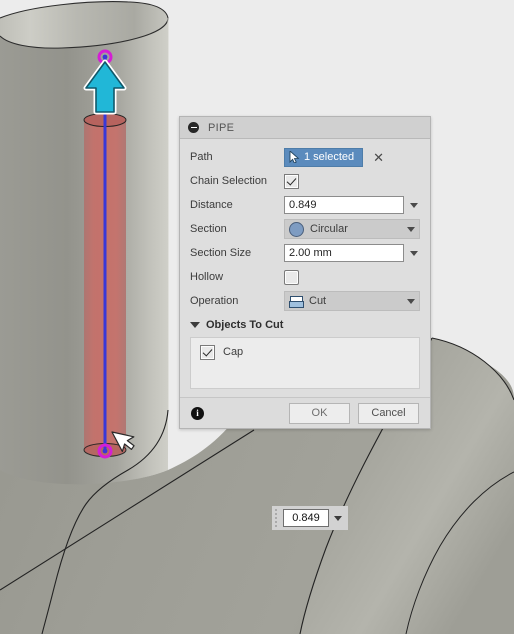 Image resolution: width=514 pixels, height=634 pixels. Describe the element at coordinates (207, 352) in the screenshot. I see `cap-checkbox` at that location.